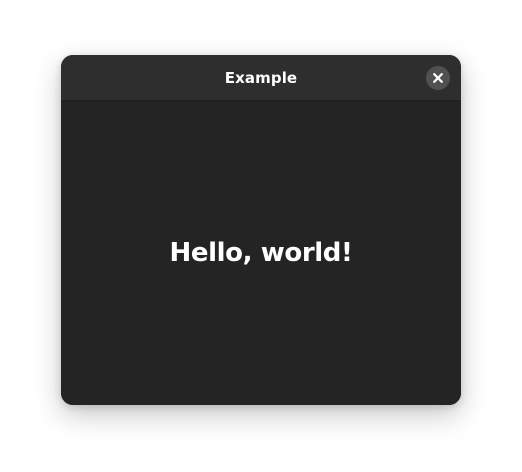  I want to click on close-button, so click(438, 78).